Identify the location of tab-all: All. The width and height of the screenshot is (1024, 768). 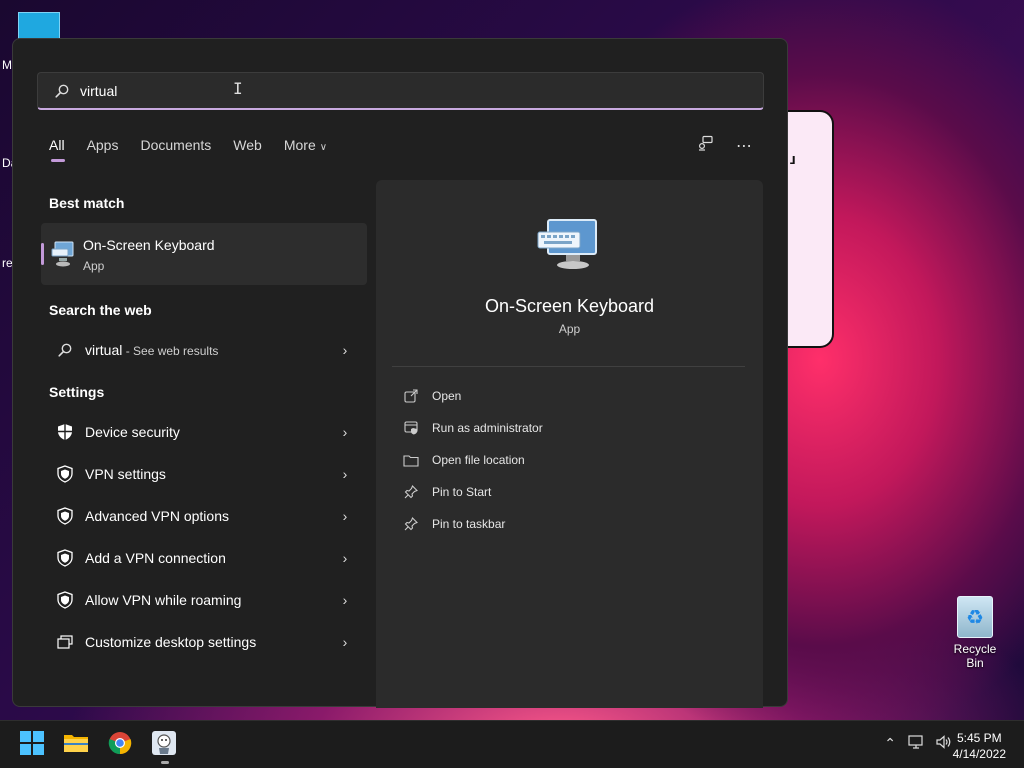
(57, 149).